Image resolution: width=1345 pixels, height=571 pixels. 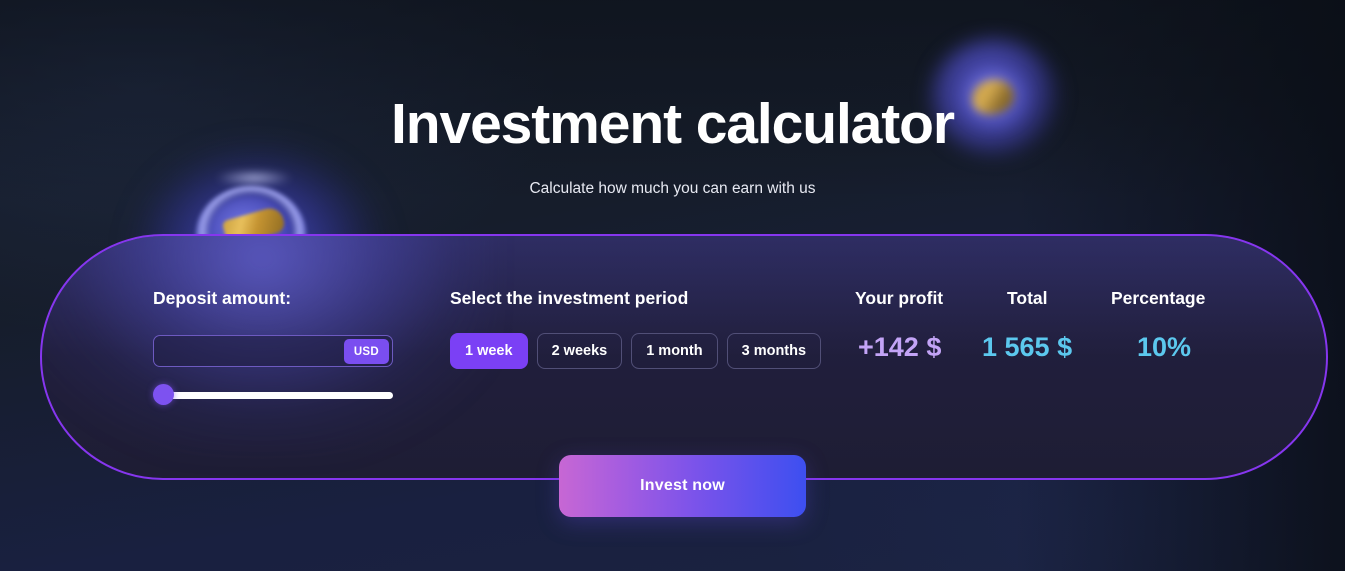 I want to click on slider-track, so click(x=277, y=395).